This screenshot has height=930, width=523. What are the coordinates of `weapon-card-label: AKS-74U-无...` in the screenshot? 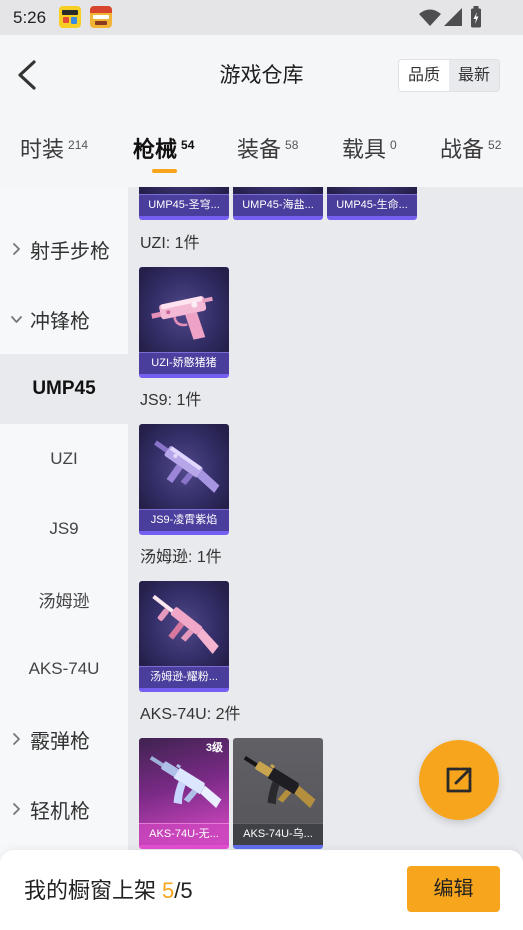 It's located at (184, 834).